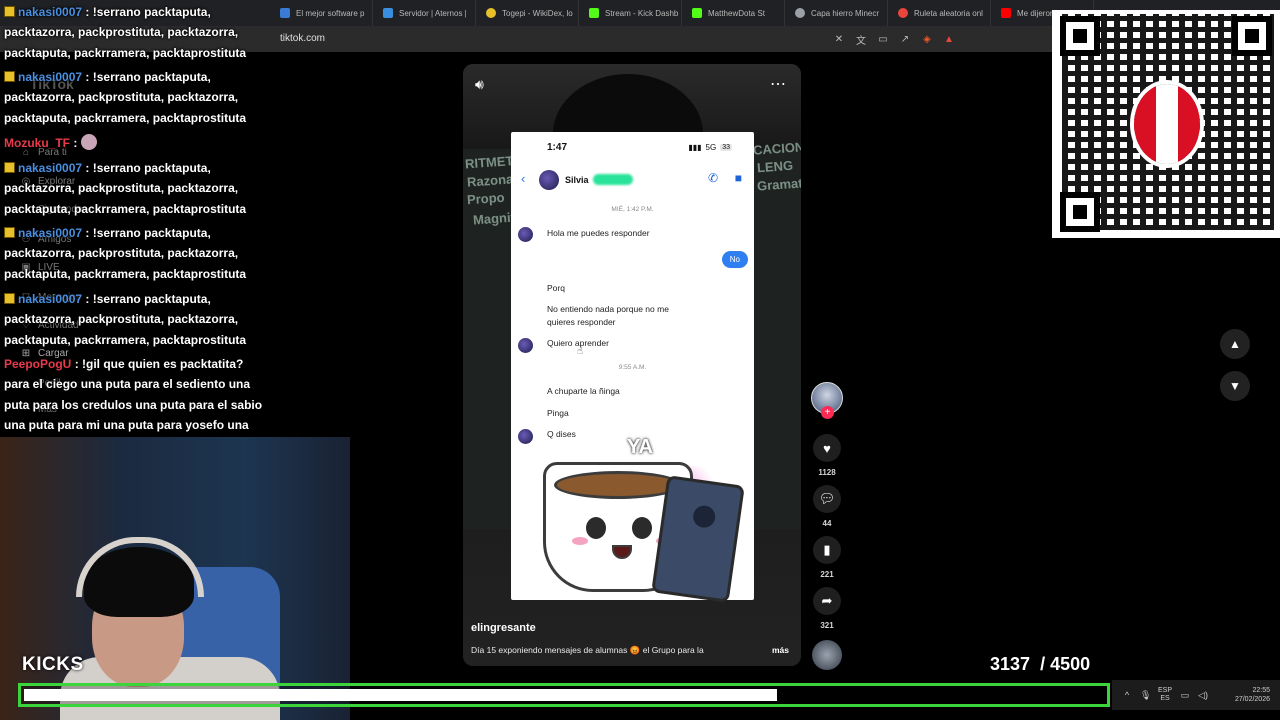 Image resolution: width=1280 pixels, height=720 pixels. Describe the element at coordinates (1185, 695) in the screenshot. I see `network-icon: ▭` at that location.